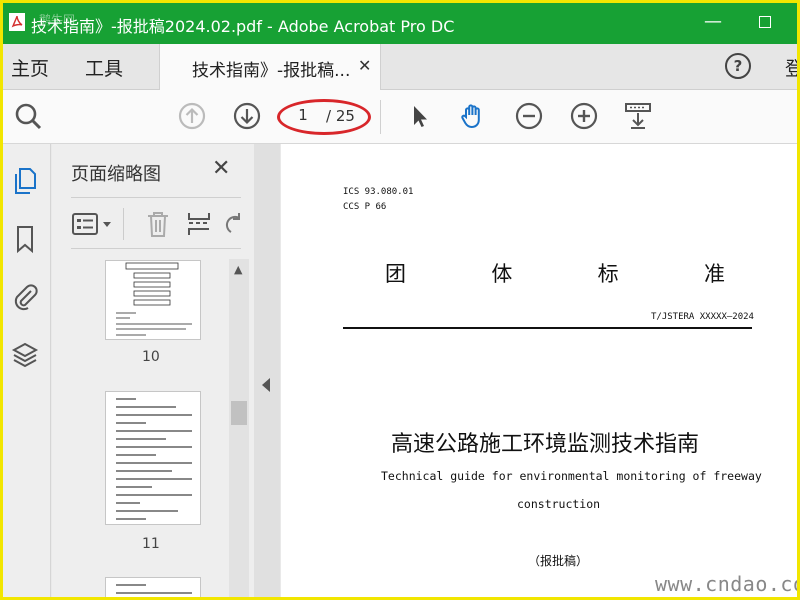  I want to click on thumbnail-scrollbar: ▲, so click(239, 428).